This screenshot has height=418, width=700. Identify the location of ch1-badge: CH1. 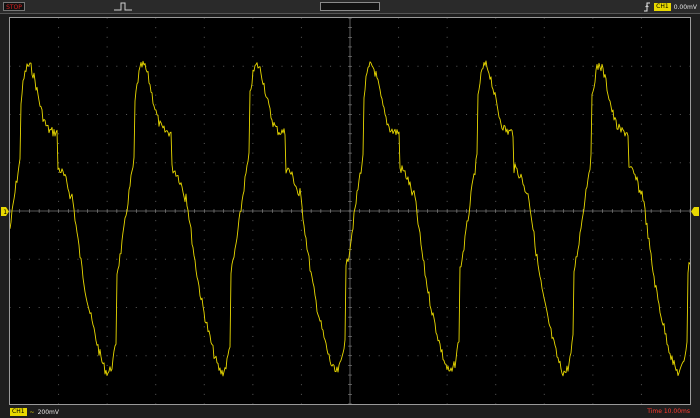
(18, 412).